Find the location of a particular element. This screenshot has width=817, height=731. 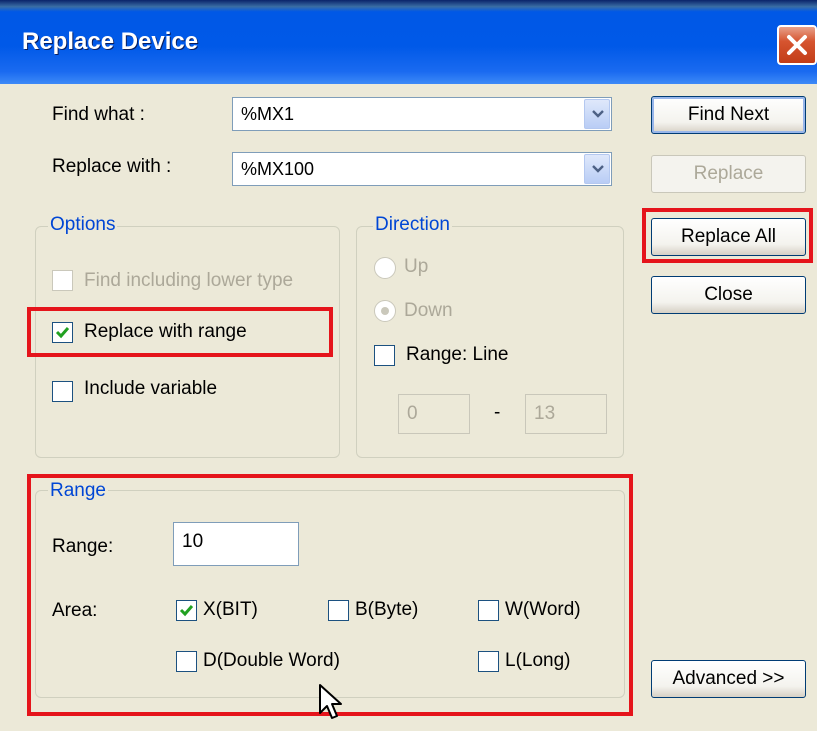

area-dword-label: D(Double Word) is located at coordinates (271, 660).